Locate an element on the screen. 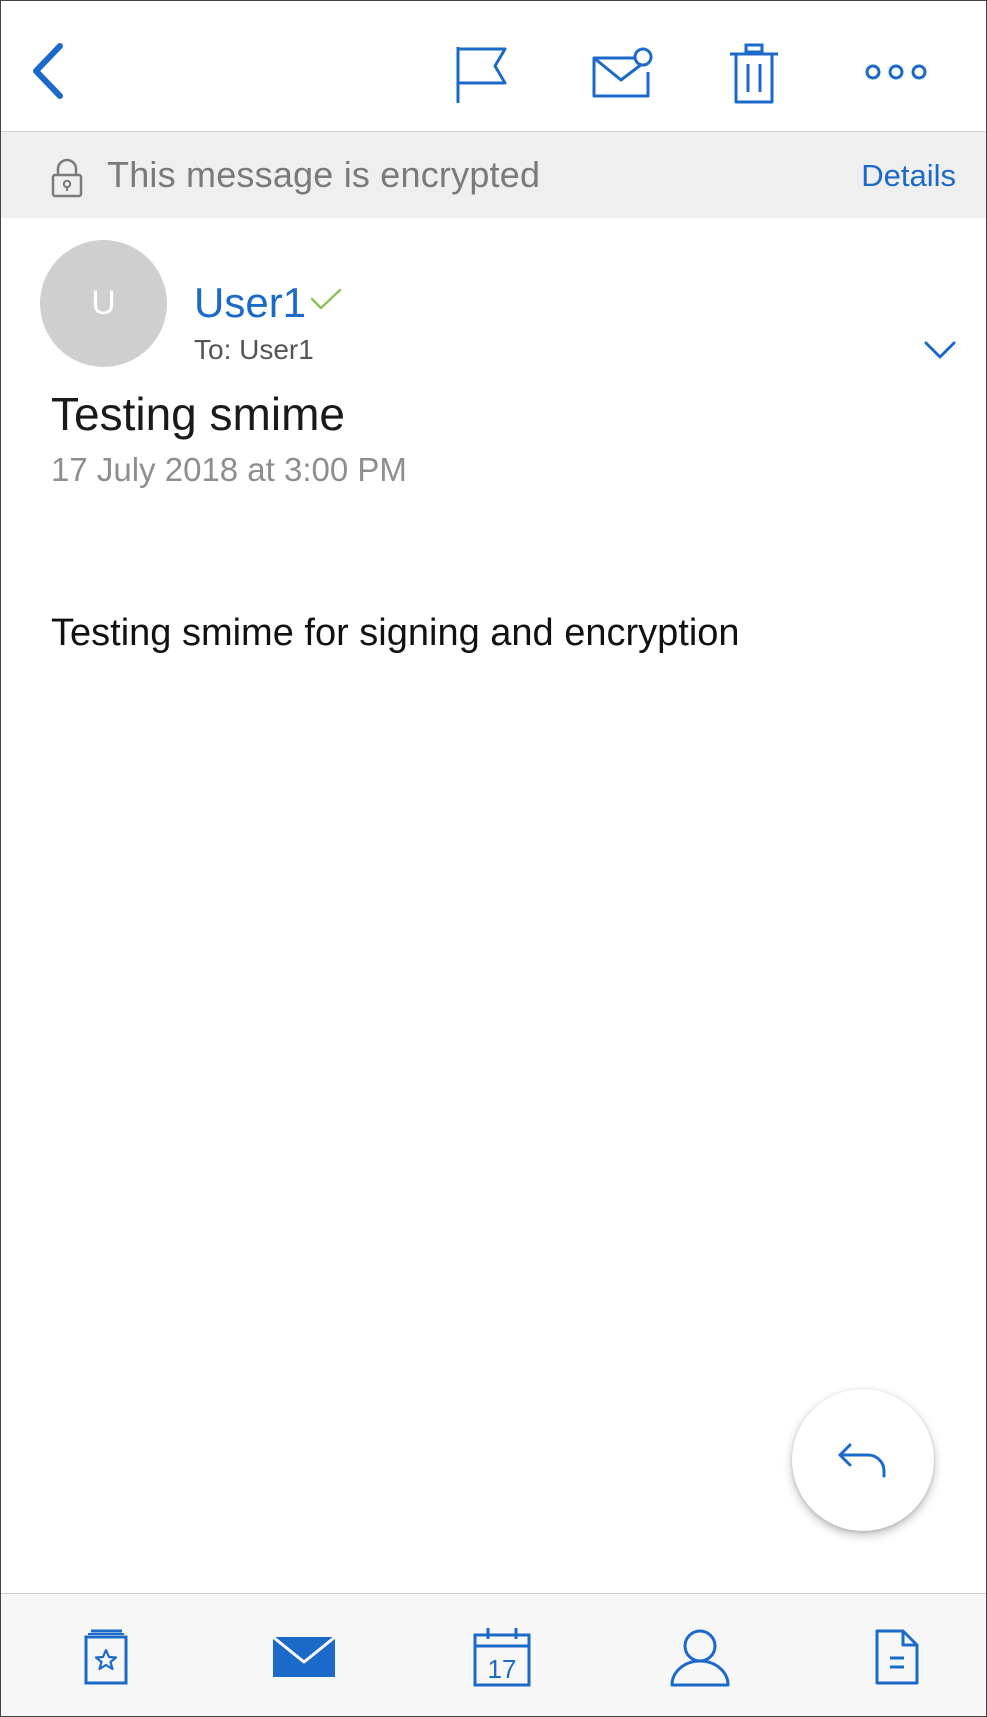 The image size is (987, 1717). details-link: Details is located at coordinates (908, 176).